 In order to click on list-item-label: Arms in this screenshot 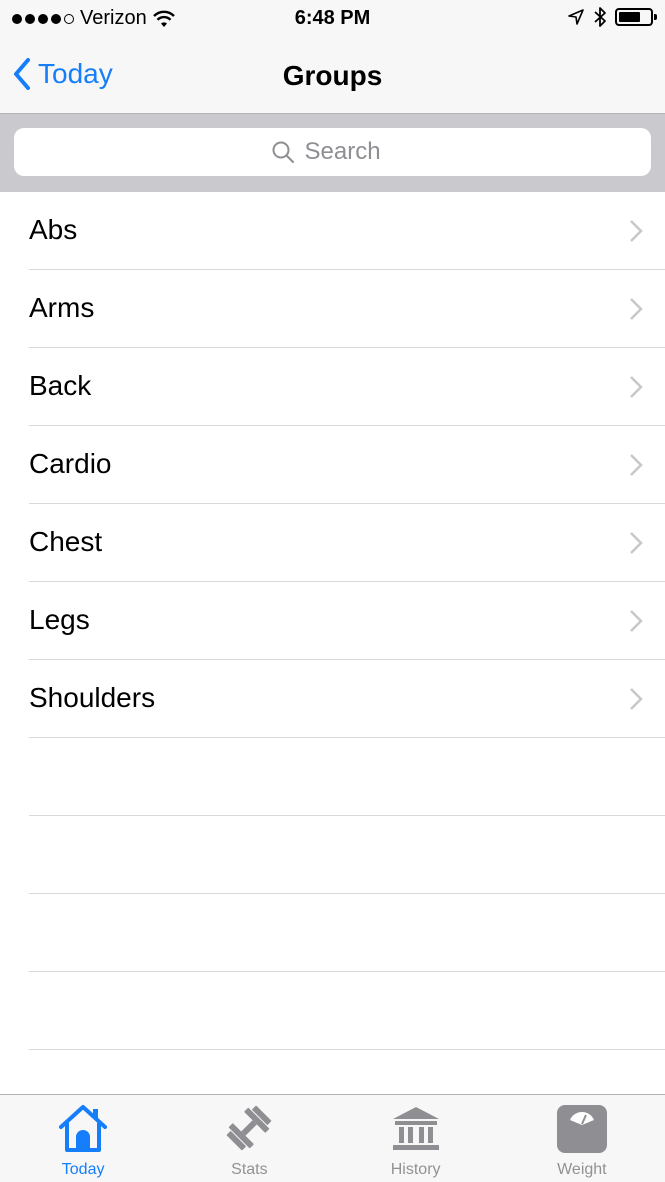, I will do `click(62, 307)`.